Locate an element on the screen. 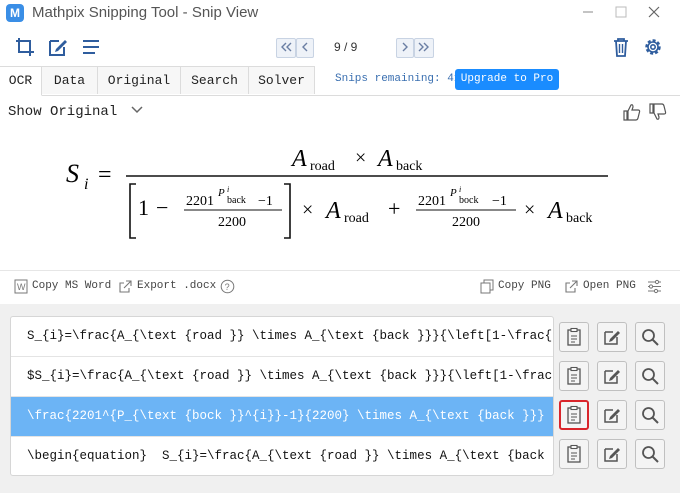 Image resolution: width=680 pixels, height=493 pixels. chevron-down-icon is located at coordinates (137, 110).